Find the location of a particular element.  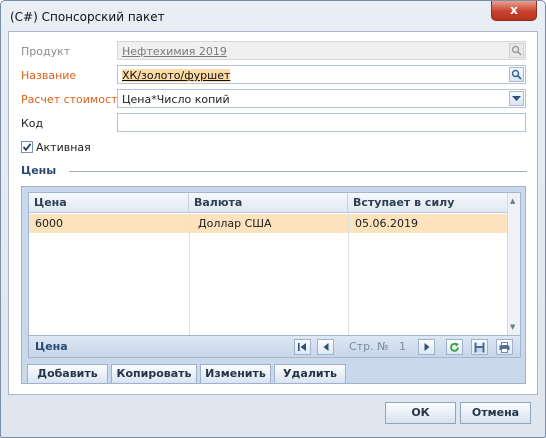

close-button: x is located at coordinates (514, 11).